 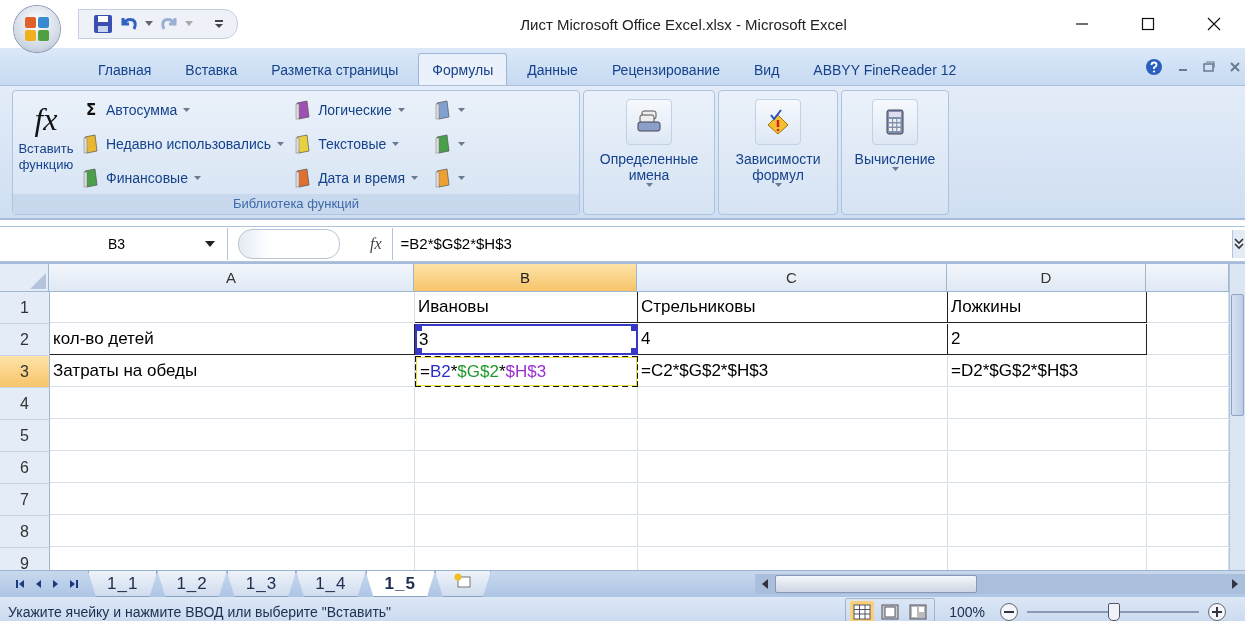 What do you see at coordinates (125, 69) in the screenshot?
I see `ribbon-tab: Главная` at bounding box center [125, 69].